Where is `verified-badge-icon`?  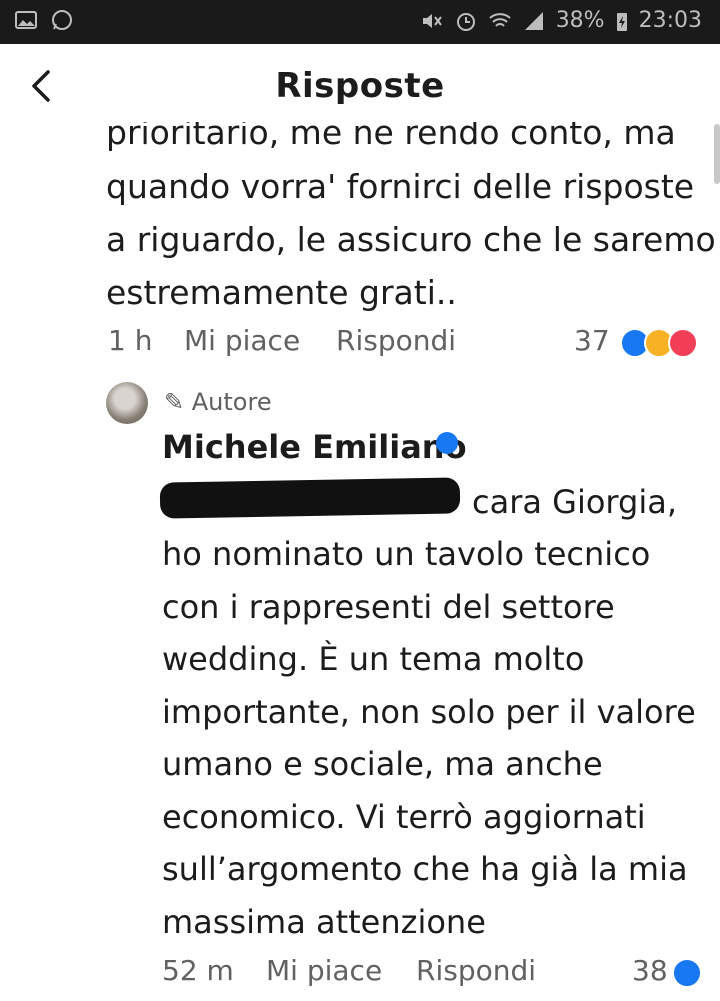
verified-badge-icon is located at coordinates (447, 443).